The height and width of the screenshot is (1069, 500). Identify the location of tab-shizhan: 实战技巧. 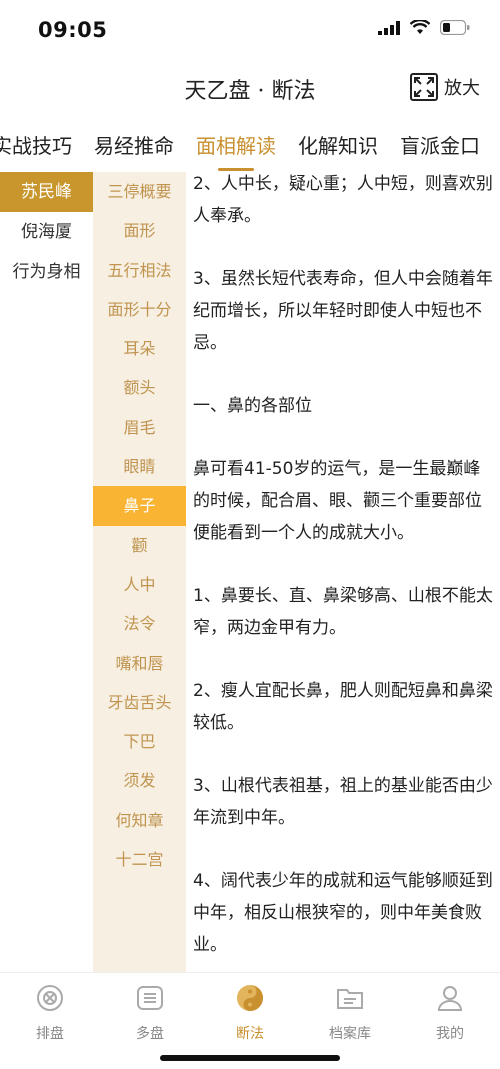
(36, 144).